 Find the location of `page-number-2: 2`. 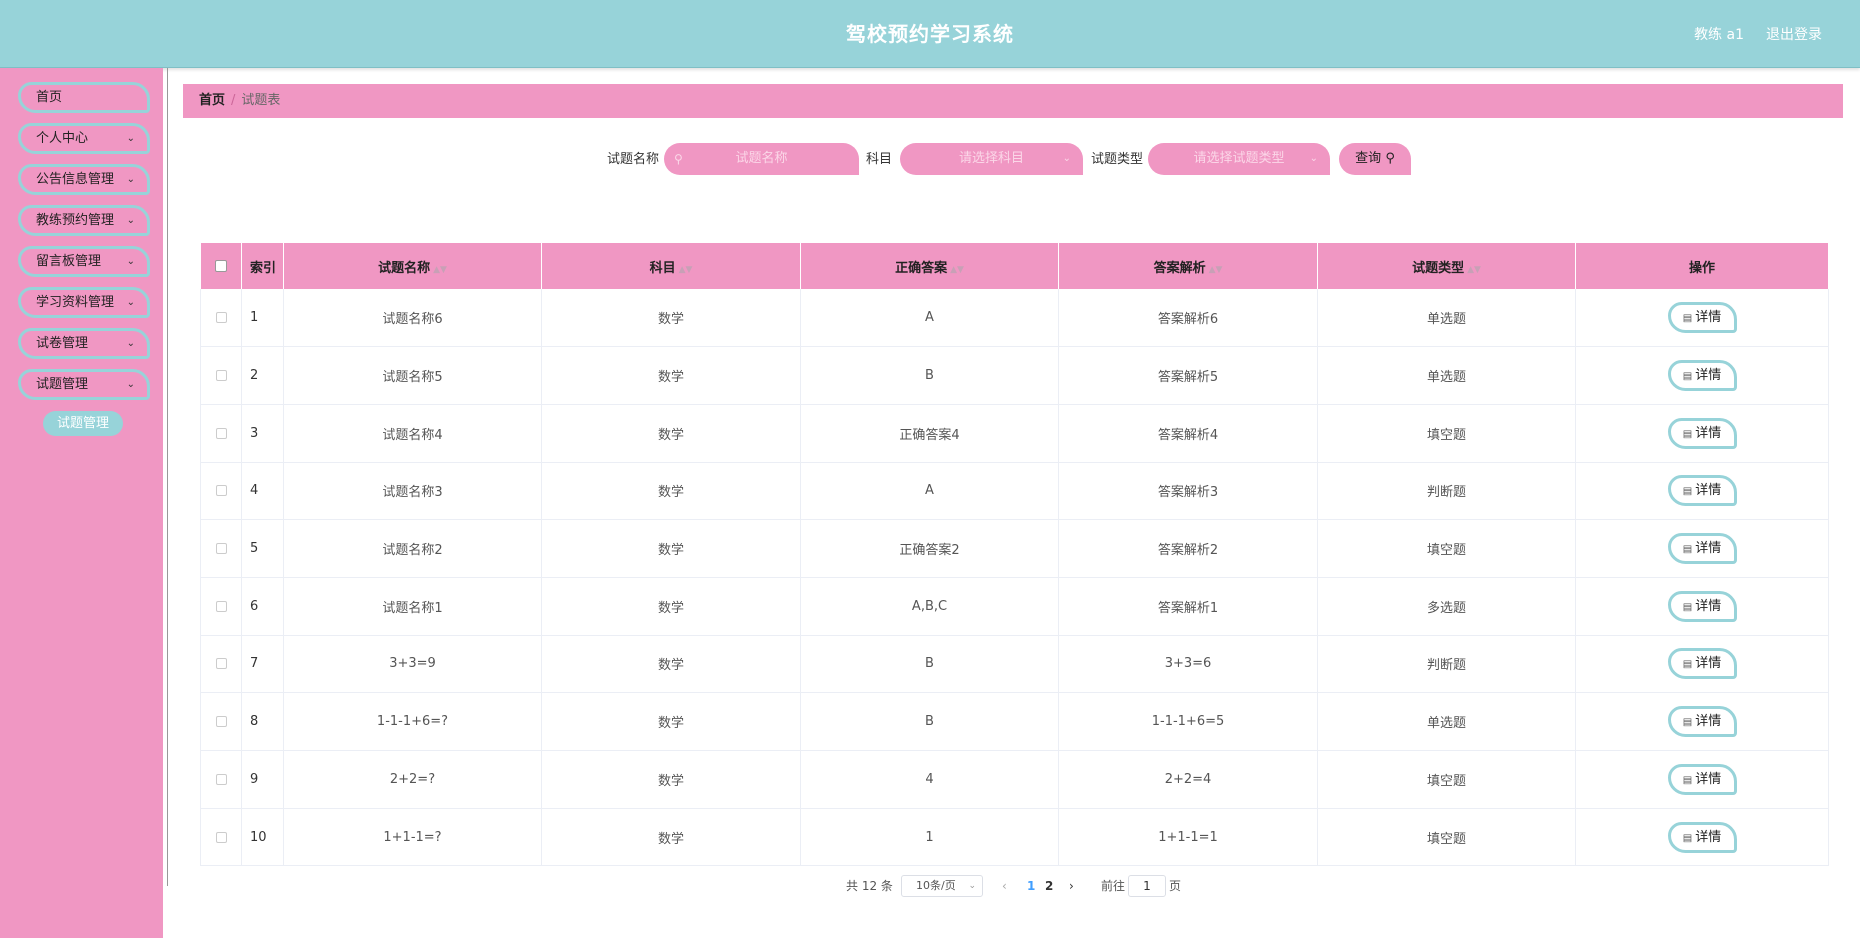

page-number-2: 2 is located at coordinates (1049, 886).